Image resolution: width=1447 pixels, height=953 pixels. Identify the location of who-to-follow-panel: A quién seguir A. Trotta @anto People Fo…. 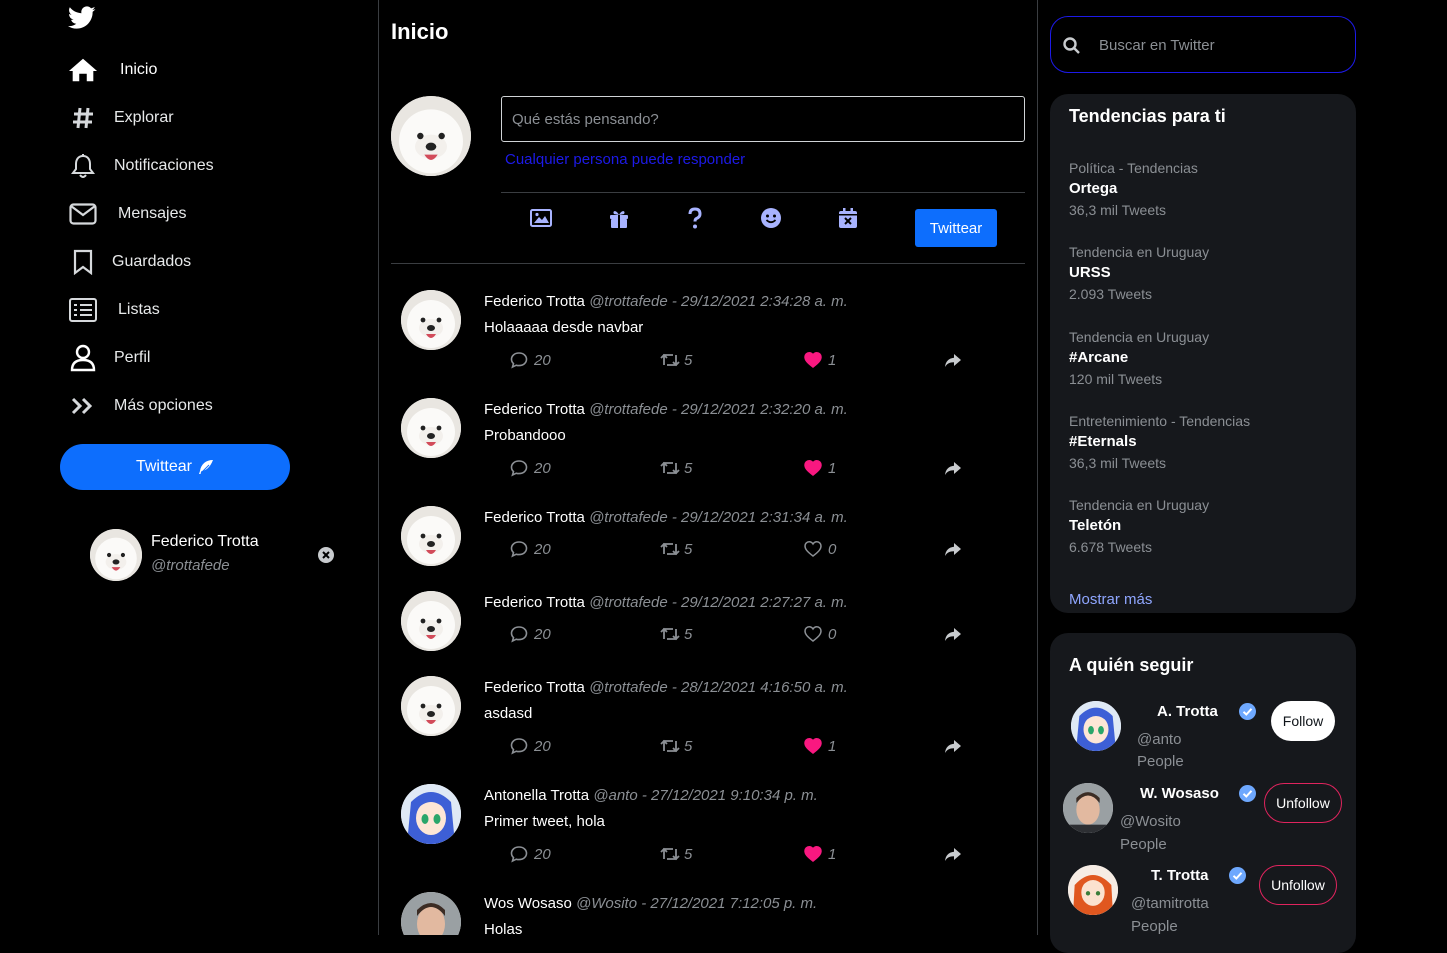
(1203, 793).